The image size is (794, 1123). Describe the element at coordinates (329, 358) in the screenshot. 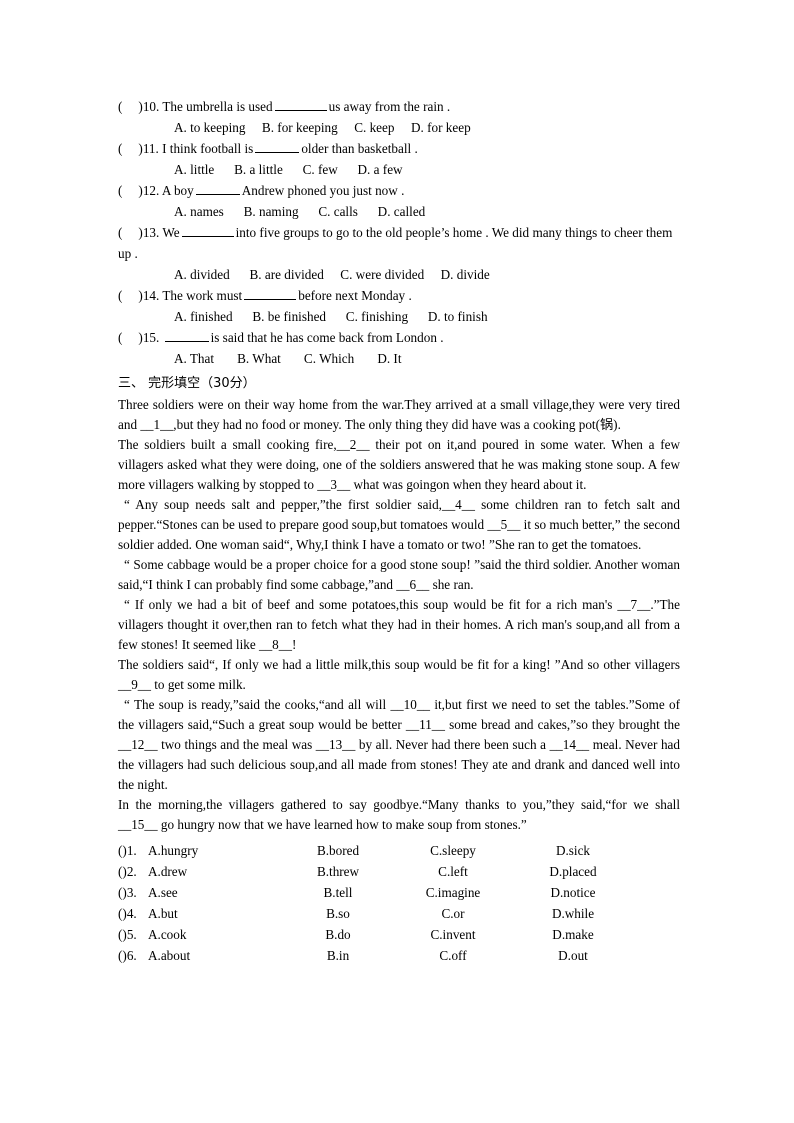

I see `option-c: C. Which` at that location.